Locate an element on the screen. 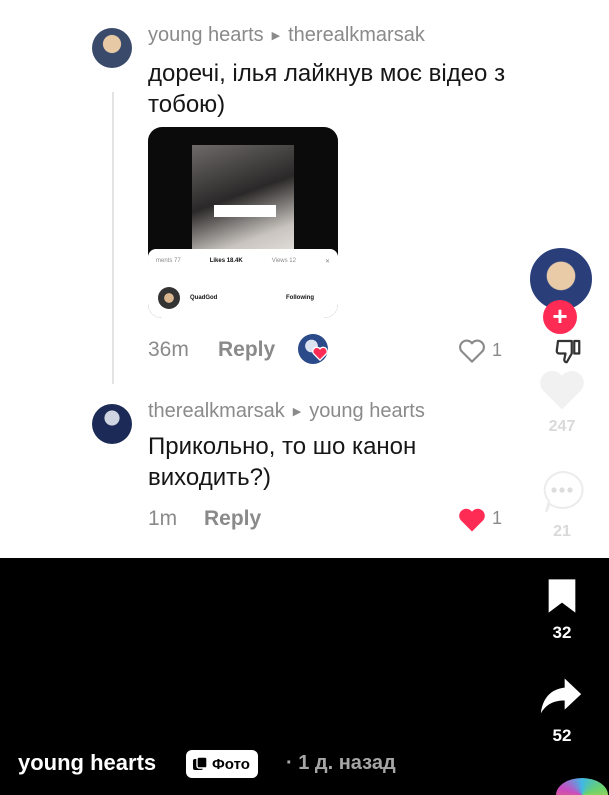 Image resolution: width=609 pixels, height=795 pixels. share-count: 52 is located at coordinates (562, 735).